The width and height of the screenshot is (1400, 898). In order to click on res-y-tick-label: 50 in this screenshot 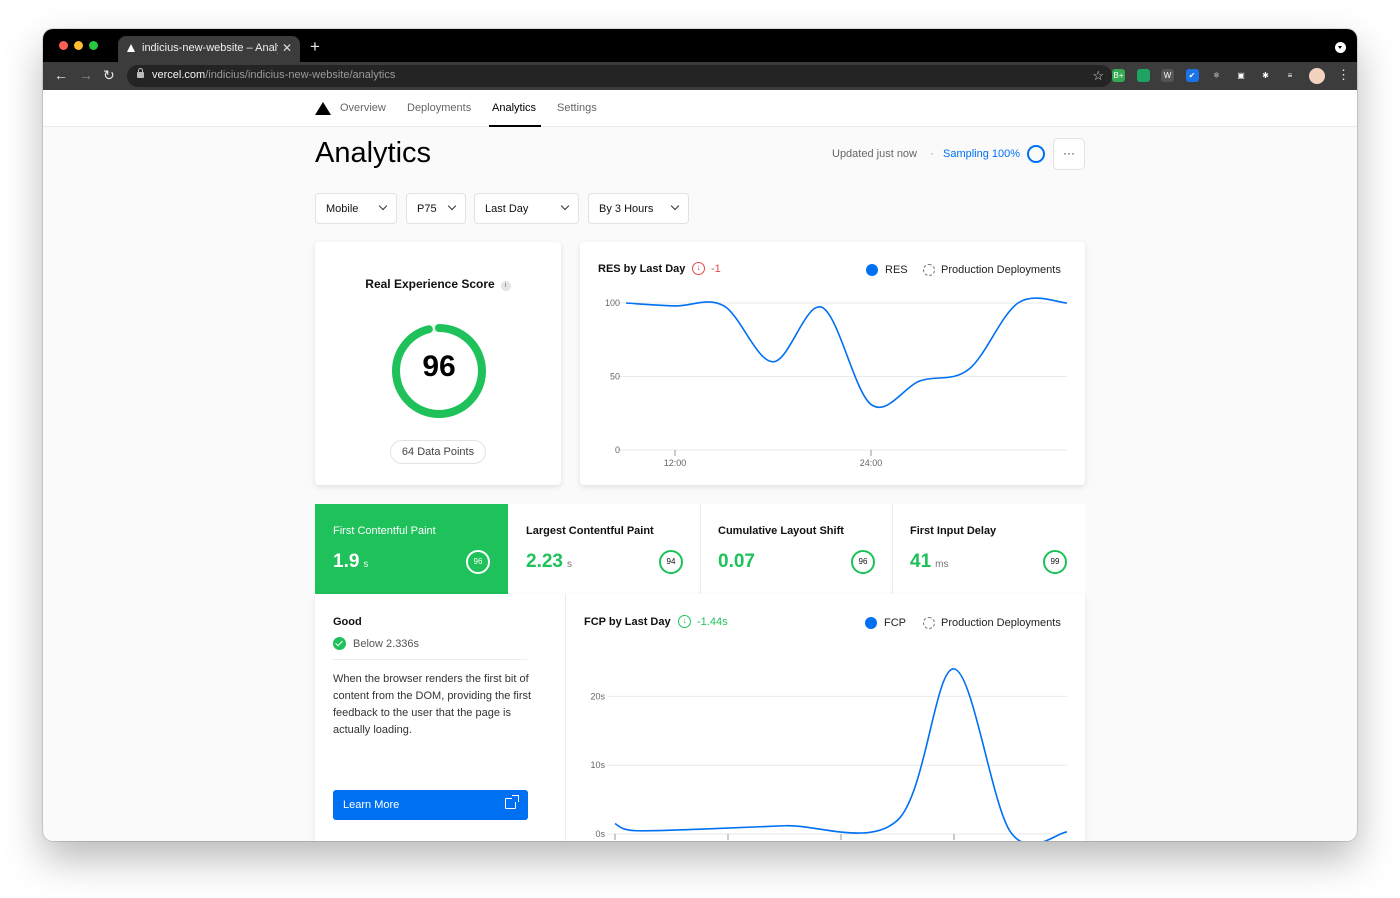, I will do `click(615, 377)`.